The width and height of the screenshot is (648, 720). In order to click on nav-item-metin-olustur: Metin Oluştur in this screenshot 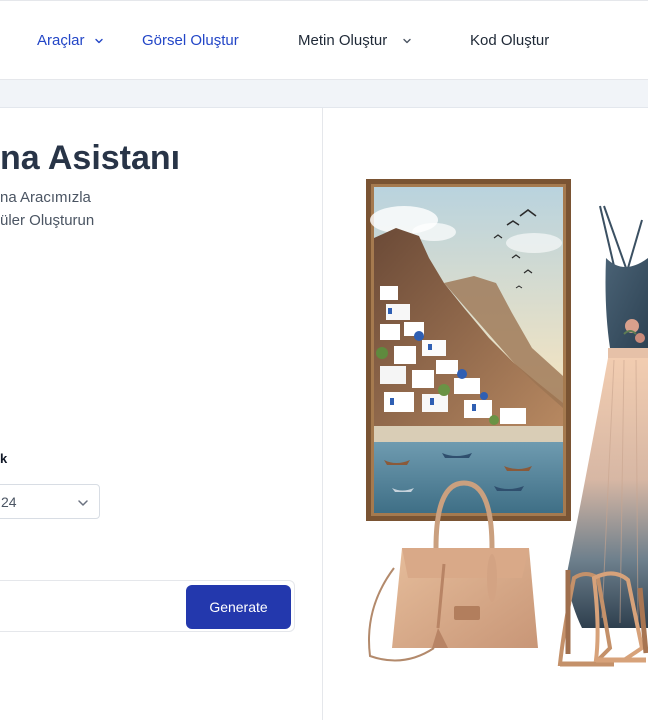, I will do `click(355, 41)`.